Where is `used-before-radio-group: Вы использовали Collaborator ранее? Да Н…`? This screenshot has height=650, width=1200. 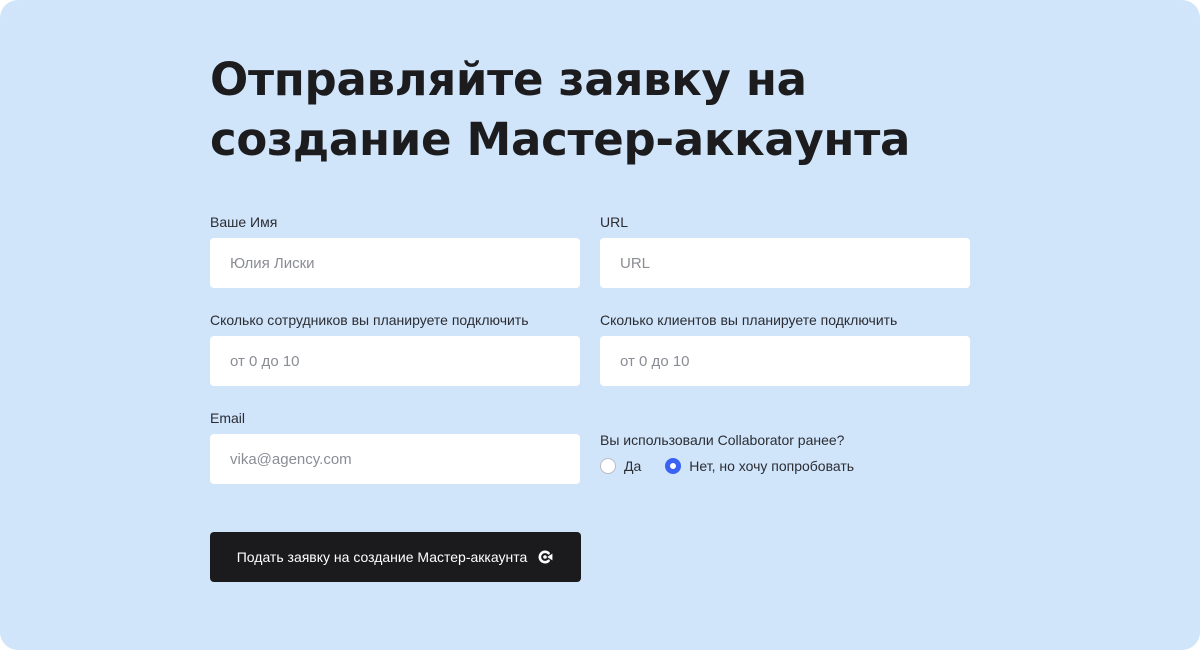 used-before-radio-group: Вы использовали Collaborator ранее? Да Н… is located at coordinates (800, 453).